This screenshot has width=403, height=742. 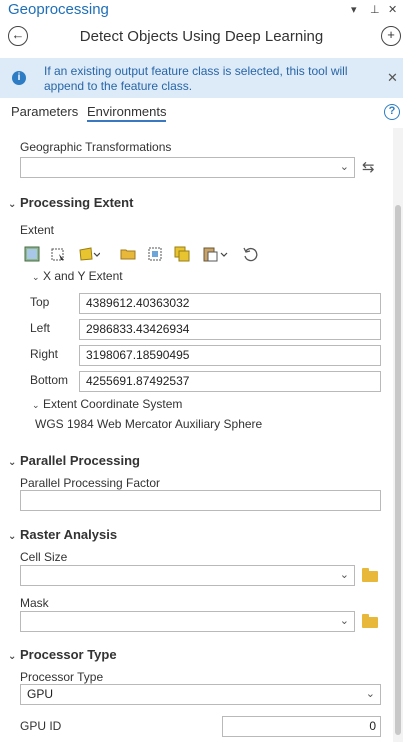 What do you see at coordinates (19, 78) in the screenshot?
I see `info-icon: i` at bounding box center [19, 78].